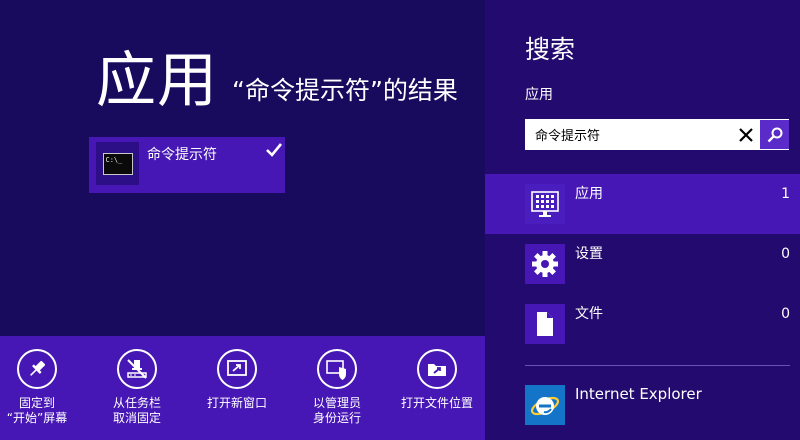 This screenshot has height=440, width=800. I want to click on apps-icon, so click(545, 204).